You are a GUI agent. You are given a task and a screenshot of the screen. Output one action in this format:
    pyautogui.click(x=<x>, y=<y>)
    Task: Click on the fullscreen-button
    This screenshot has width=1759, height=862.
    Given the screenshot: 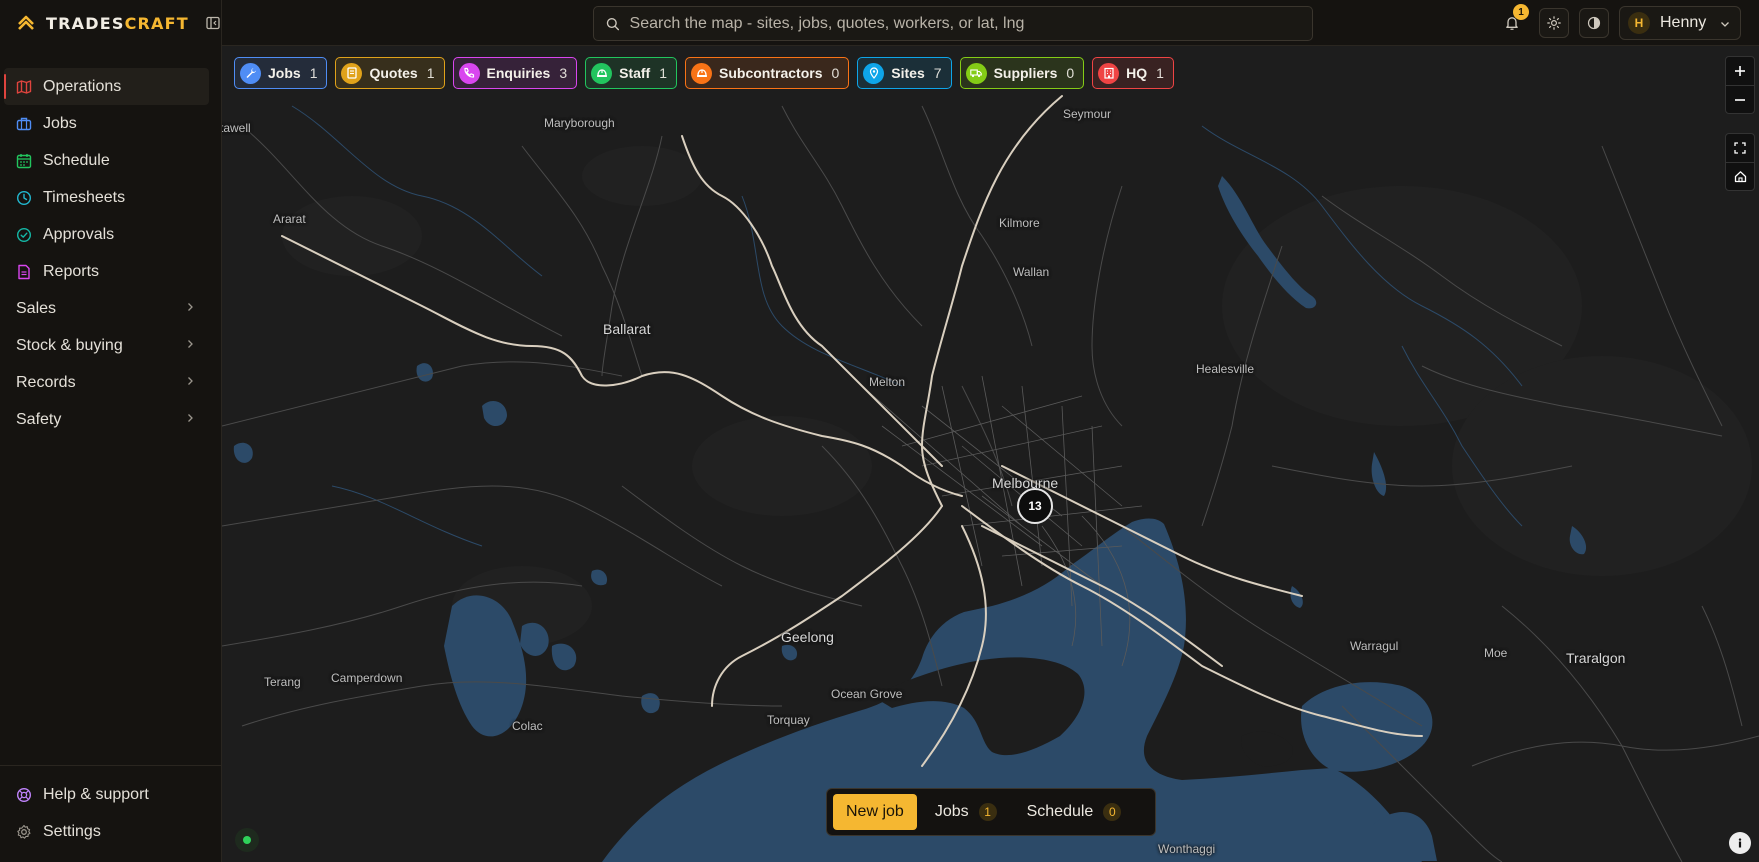 What is the action you would take?
    pyautogui.click(x=1740, y=148)
    